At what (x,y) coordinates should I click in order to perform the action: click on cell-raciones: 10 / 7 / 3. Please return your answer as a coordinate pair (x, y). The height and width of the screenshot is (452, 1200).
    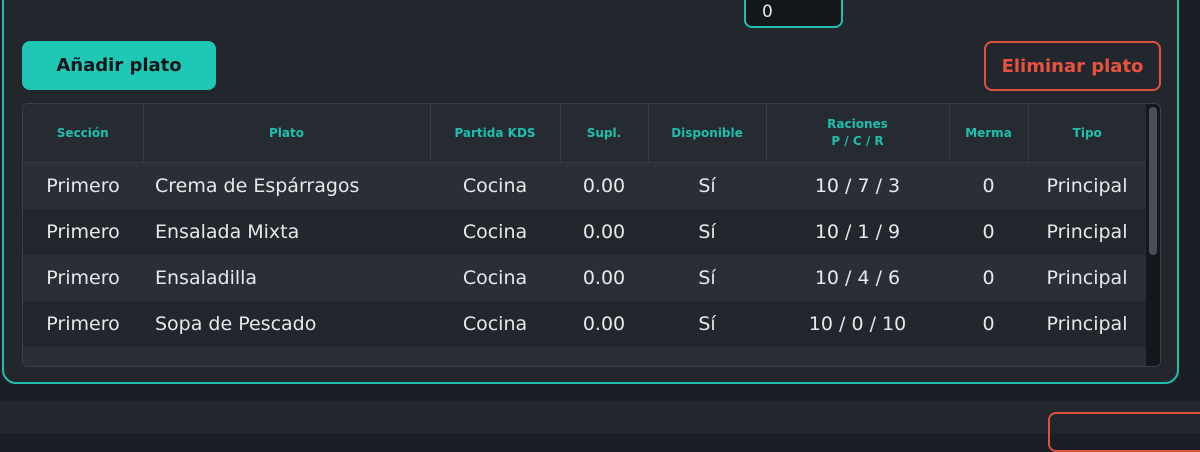
    Looking at the image, I should click on (857, 186).